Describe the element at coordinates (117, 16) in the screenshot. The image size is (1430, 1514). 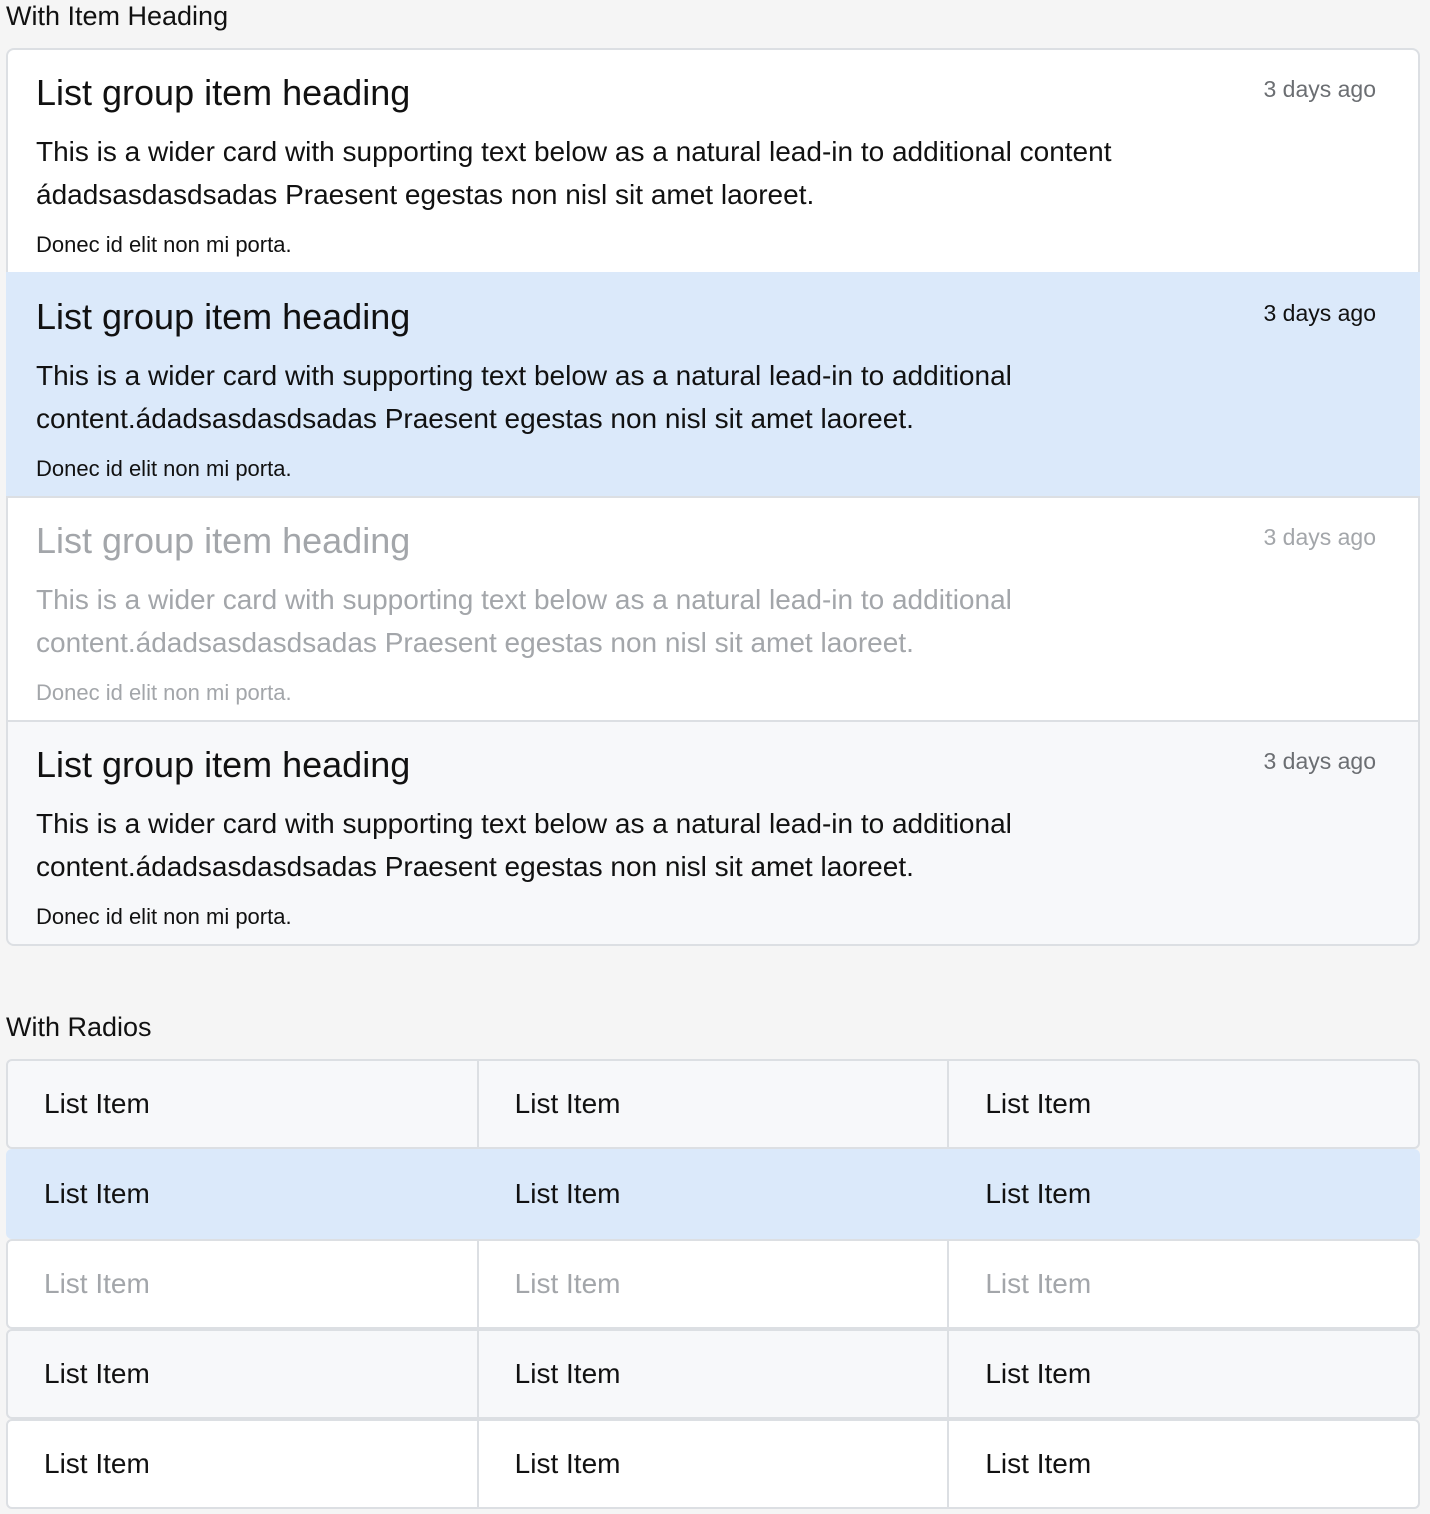
I see `section-title-item-heading: With Item Heading` at that location.